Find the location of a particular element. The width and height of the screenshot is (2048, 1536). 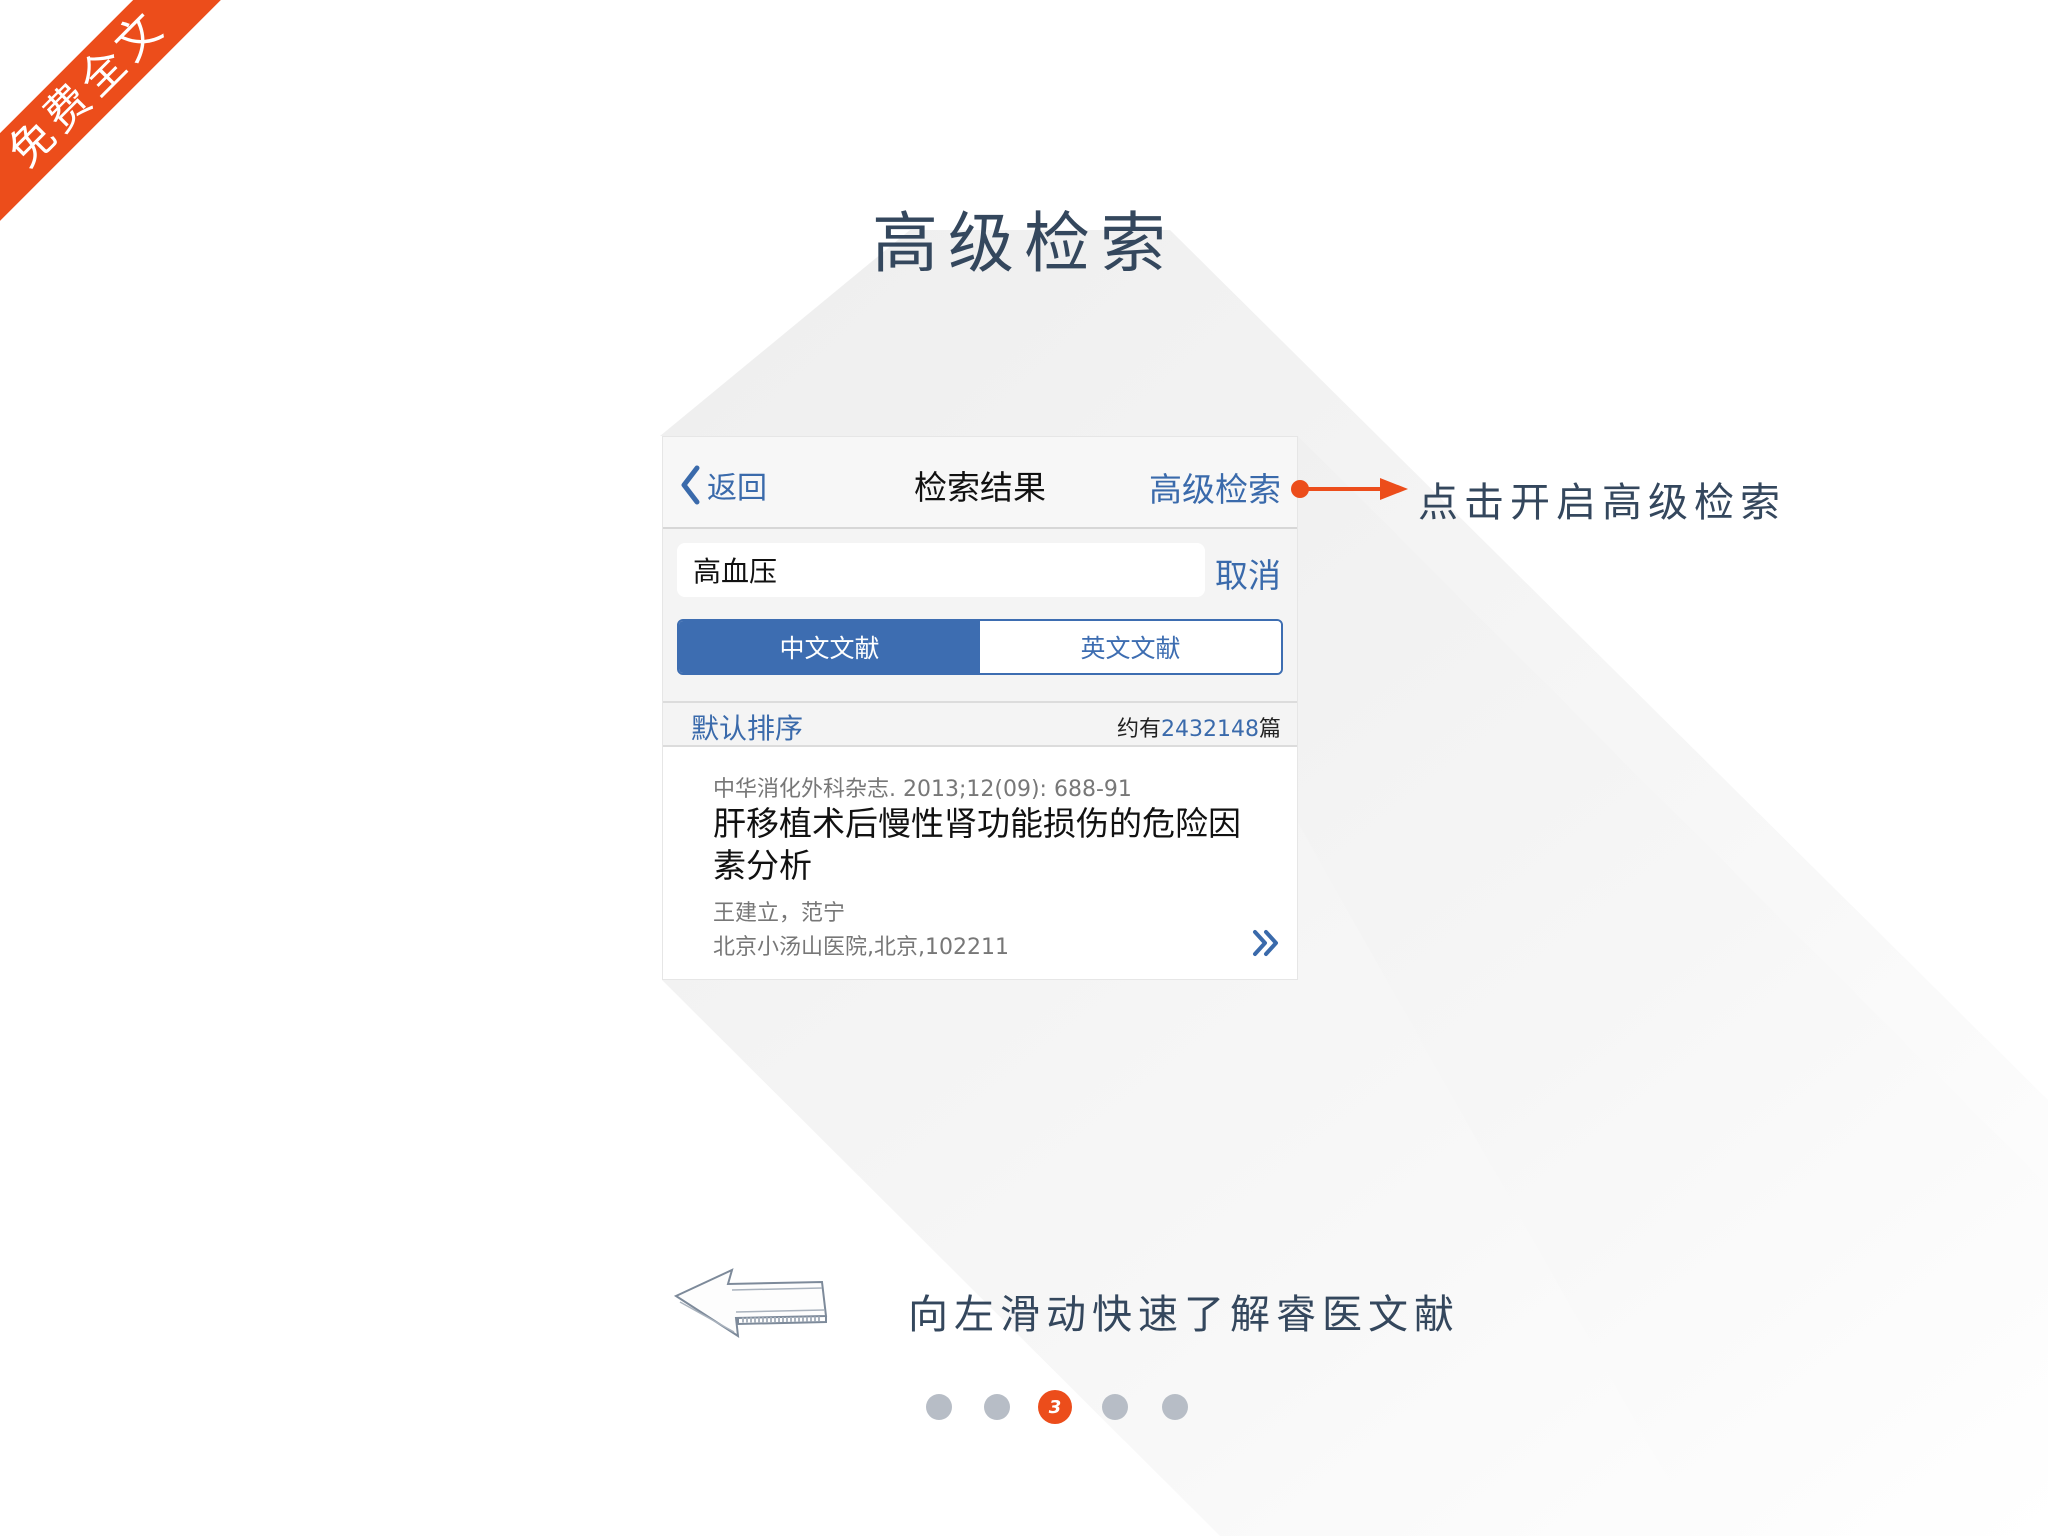

advanced-search-button: 高级检索 is located at coordinates (1215, 487).